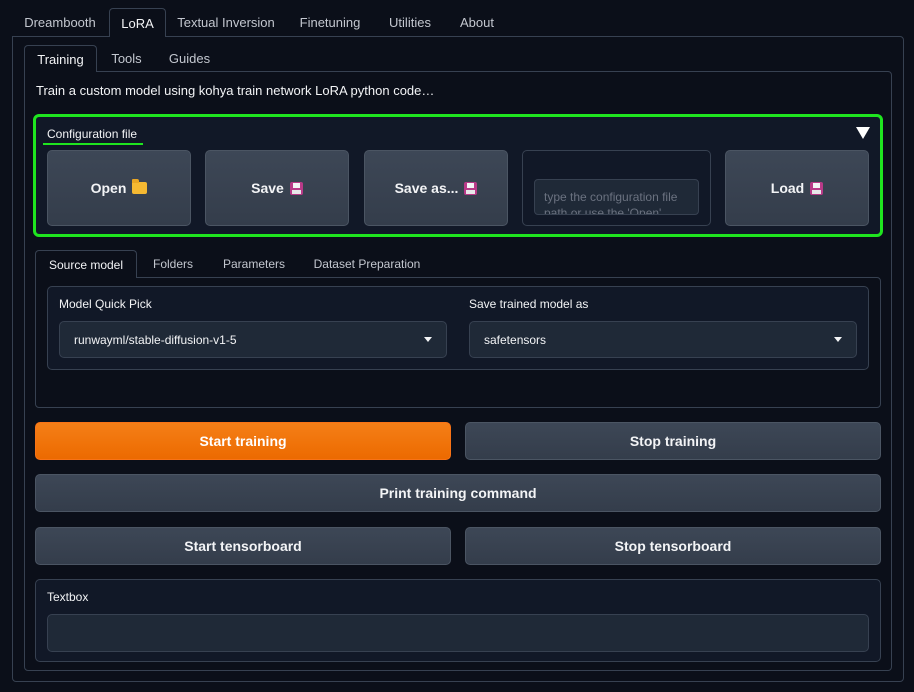  Describe the element at coordinates (226, 22) in the screenshot. I see `tab-textual-inversion: Textual Inversion` at that location.